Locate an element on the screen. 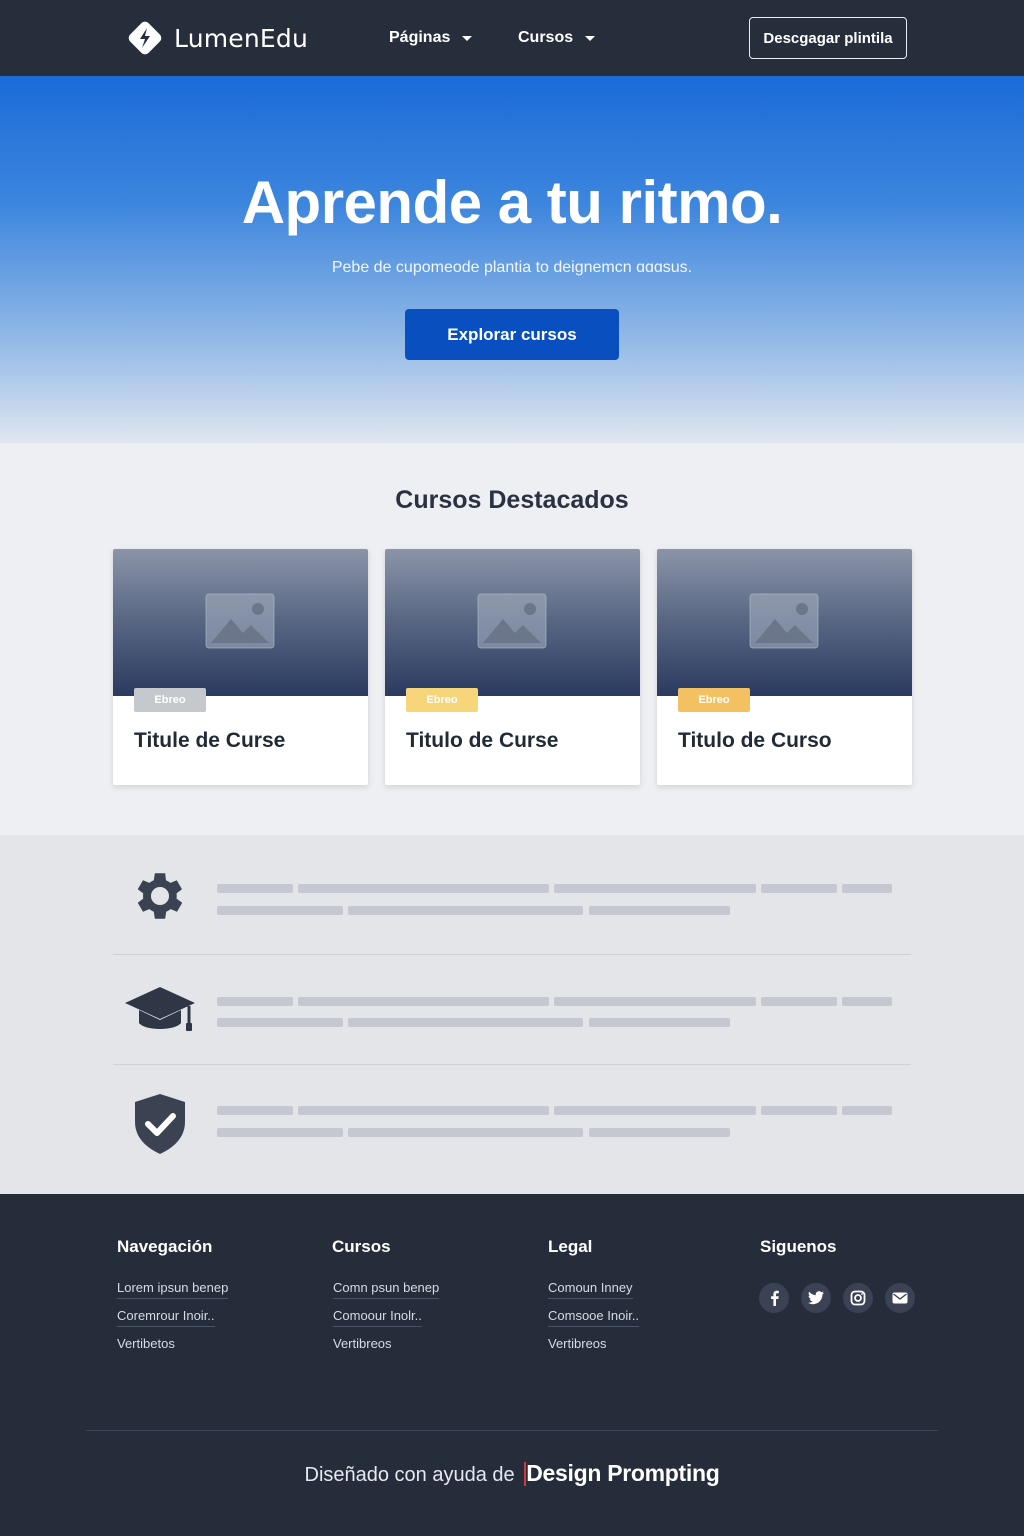 This screenshot has width=1024, height=1536. footer-nav-title: Navegación is located at coordinates (165, 1246).